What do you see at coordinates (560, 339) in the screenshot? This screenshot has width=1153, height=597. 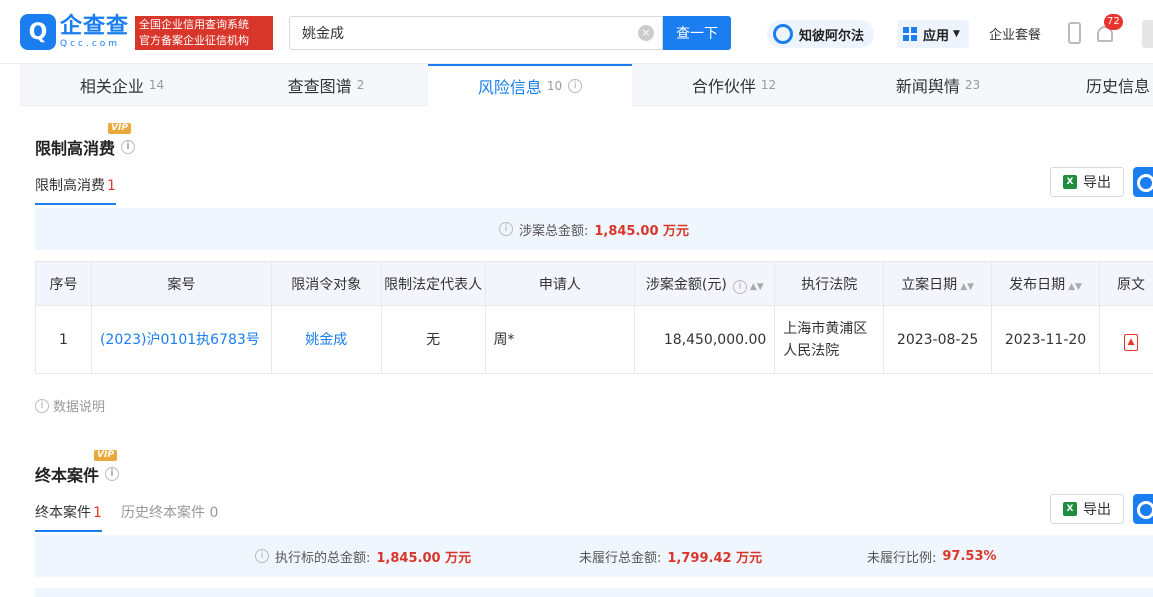 I see `cell-applicant: 周*` at bounding box center [560, 339].